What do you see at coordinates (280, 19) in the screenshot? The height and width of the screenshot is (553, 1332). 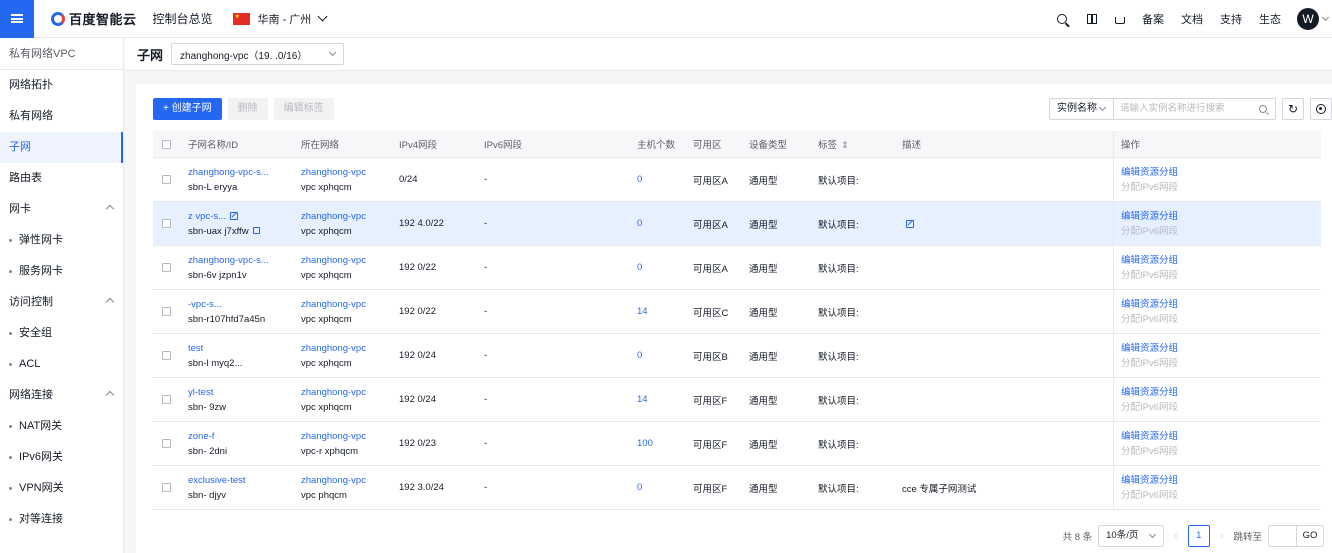 I see `region-selector: 华南 - 广州` at bounding box center [280, 19].